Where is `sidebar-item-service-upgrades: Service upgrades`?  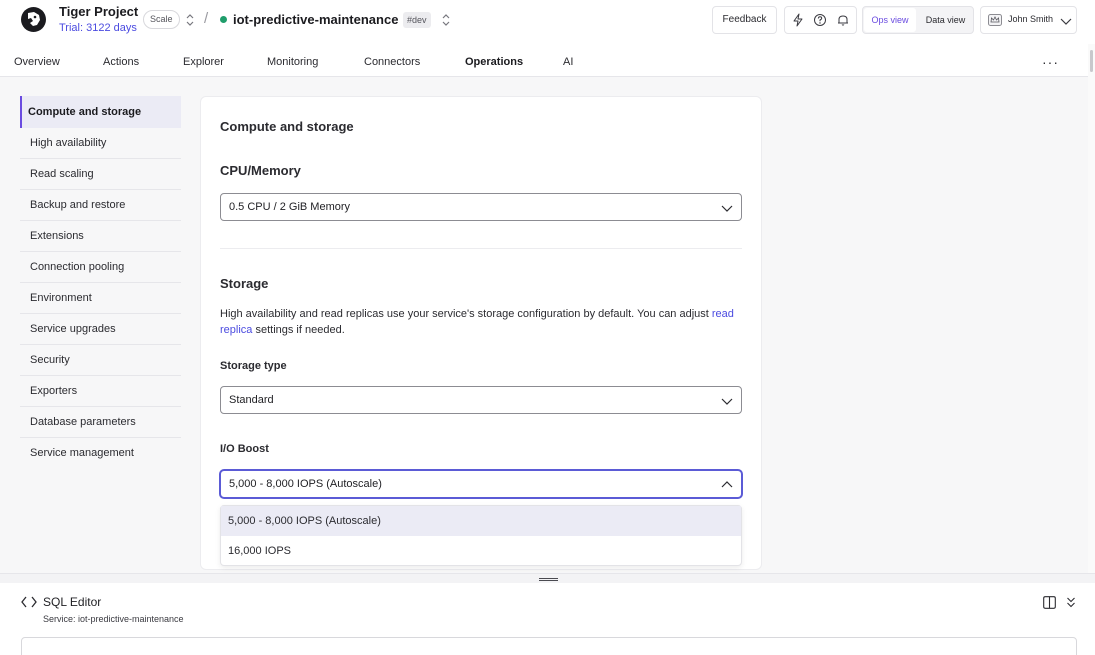
sidebar-item-service-upgrades: Service upgrades is located at coordinates (100, 329).